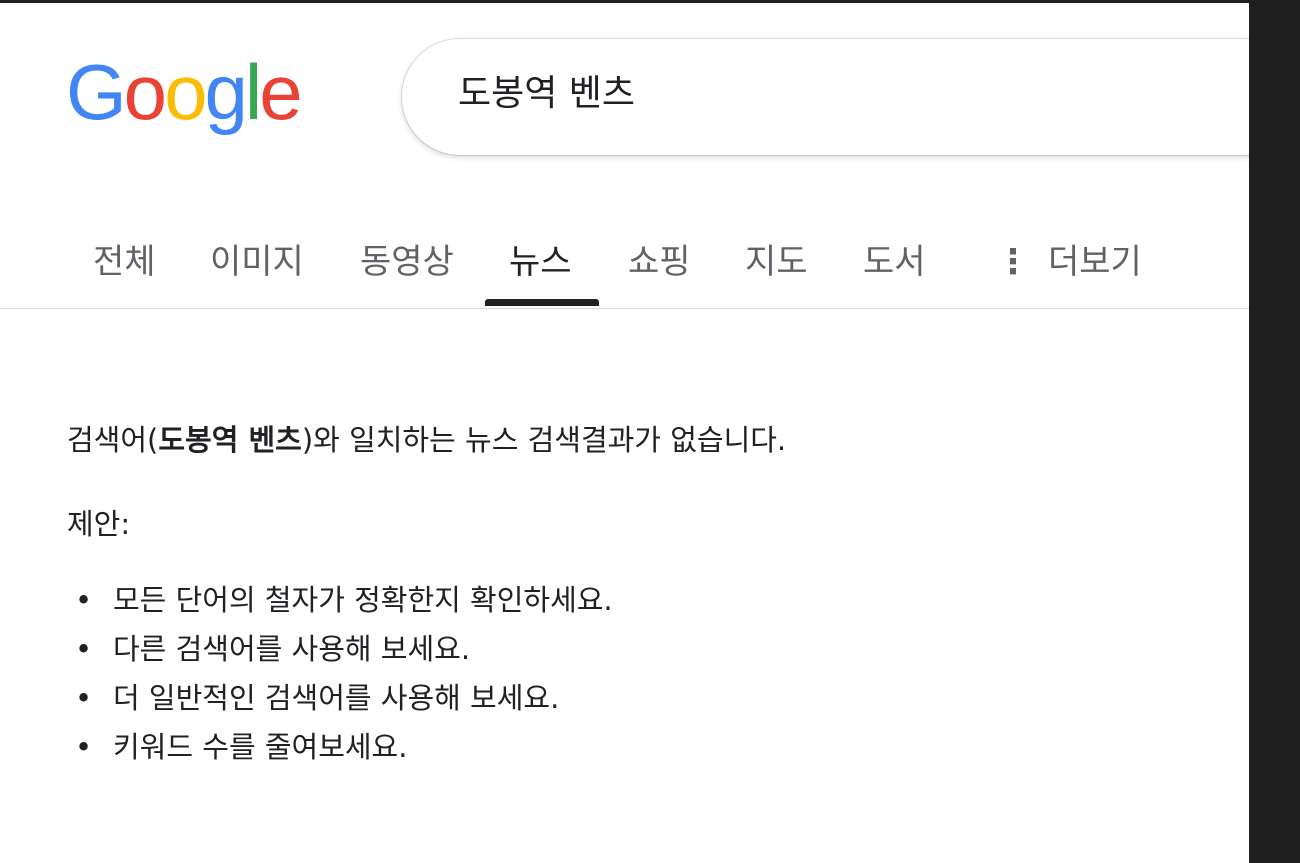 This screenshot has width=1300, height=863. I want to click on active-tab-indicator, so click(542, 302).